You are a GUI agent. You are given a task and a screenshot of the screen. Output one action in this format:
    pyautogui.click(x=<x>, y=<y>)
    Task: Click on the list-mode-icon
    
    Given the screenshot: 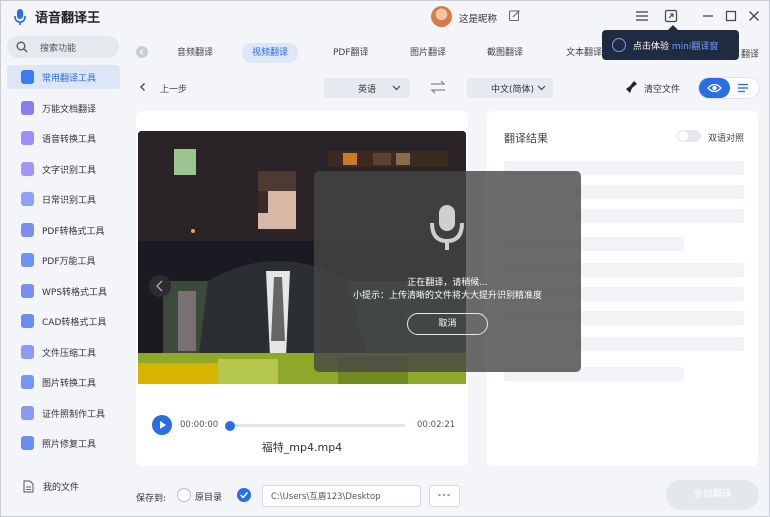 What is the action you would take?
    pyautogui.click(x=743, y=88)
    